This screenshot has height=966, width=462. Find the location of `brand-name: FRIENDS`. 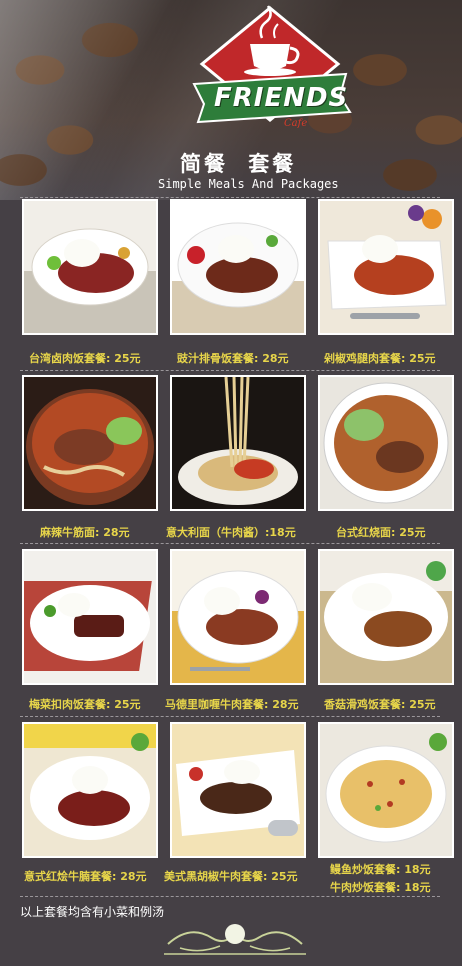

brand-name: FRIENDS is located at coordinates (281, 98).